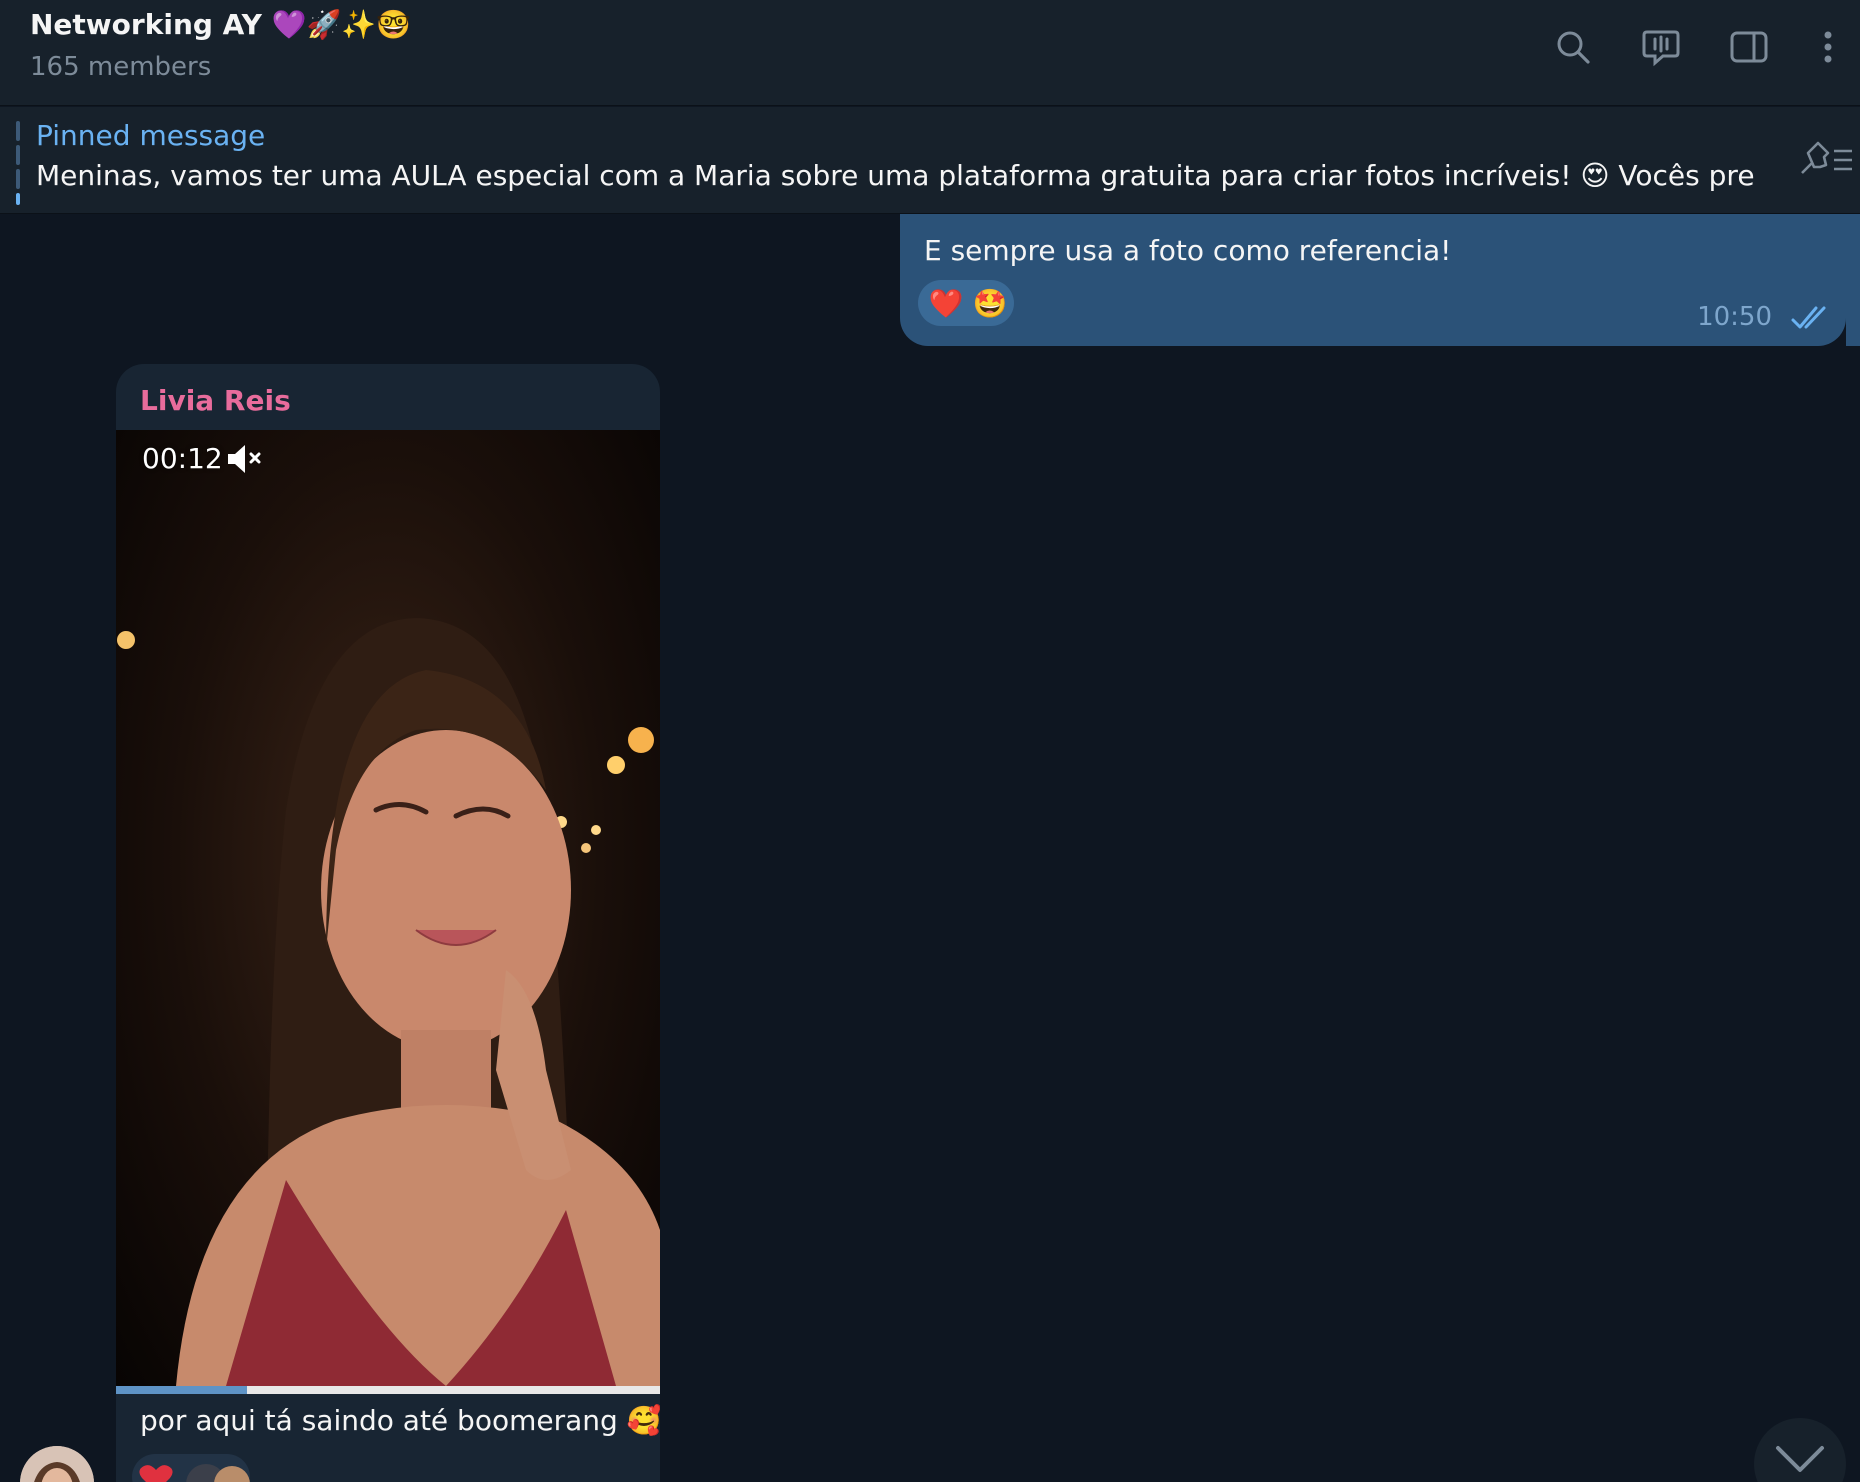  What do you see at coordinates (245, 459) in the screenshot?
I see `mute-icon` at bounding box center [245, 459].